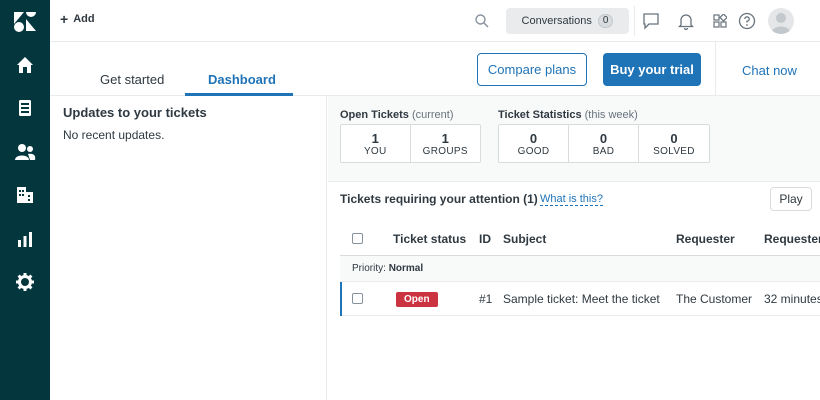 The image size is (820, 400). I want to click on avatar, so click(781, 21).